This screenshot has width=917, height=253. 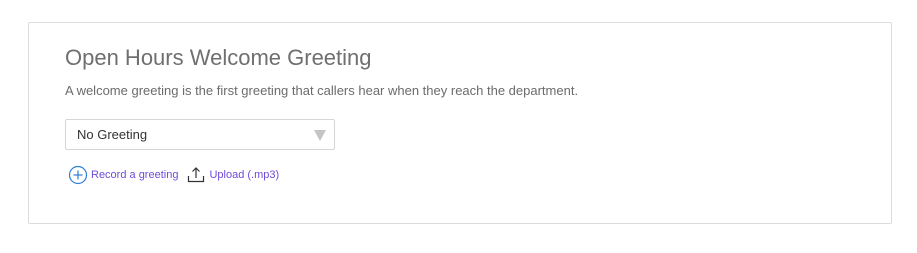 What do you see at coordinates (320, 135) in the screenshot?
I see `chevron-down-icon` at bounding box center [320, 135].